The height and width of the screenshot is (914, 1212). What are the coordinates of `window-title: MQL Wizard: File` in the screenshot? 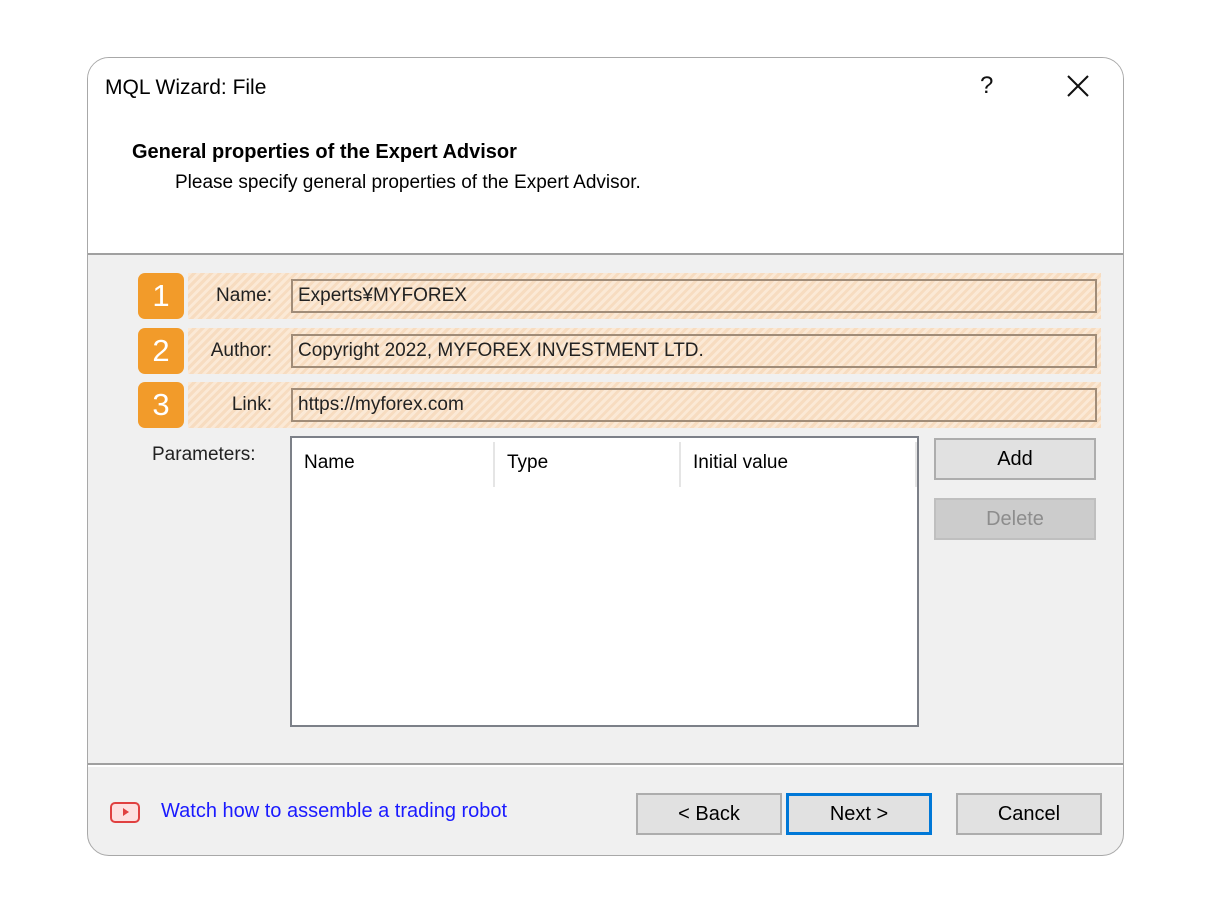 It's located at (186, 87).